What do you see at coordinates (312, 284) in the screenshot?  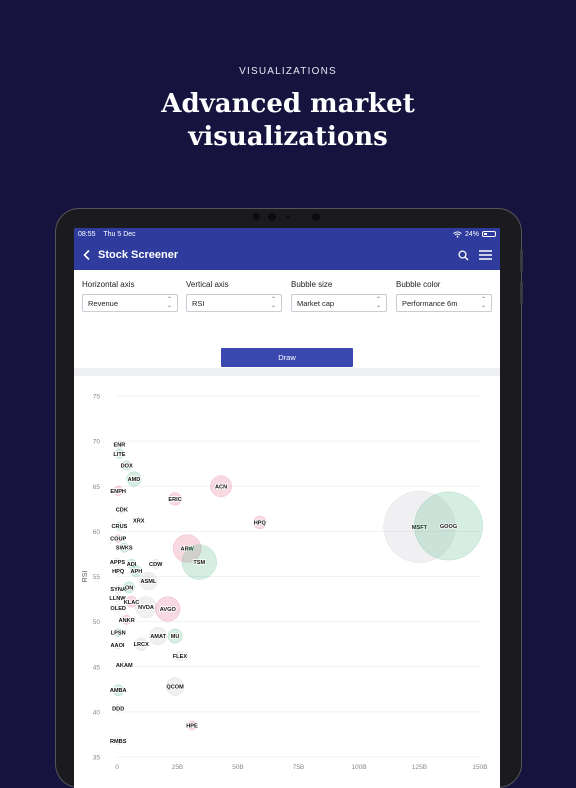 I see `bubble-size-label: Bubble size` at bounding box center [312, 284].